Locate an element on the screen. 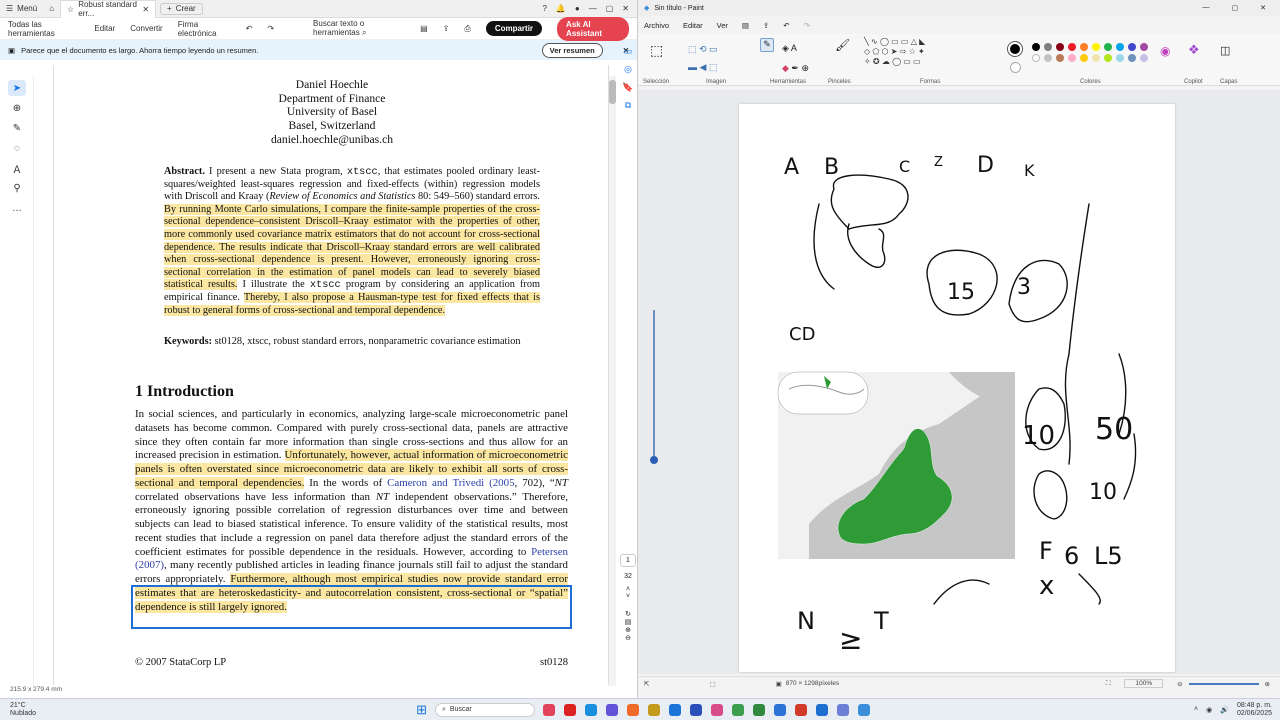 The height and width of the screenshot is (720, 1280). clock: 08:48 p. m. 02/06/2025 is located at coordinates (1254, 710).